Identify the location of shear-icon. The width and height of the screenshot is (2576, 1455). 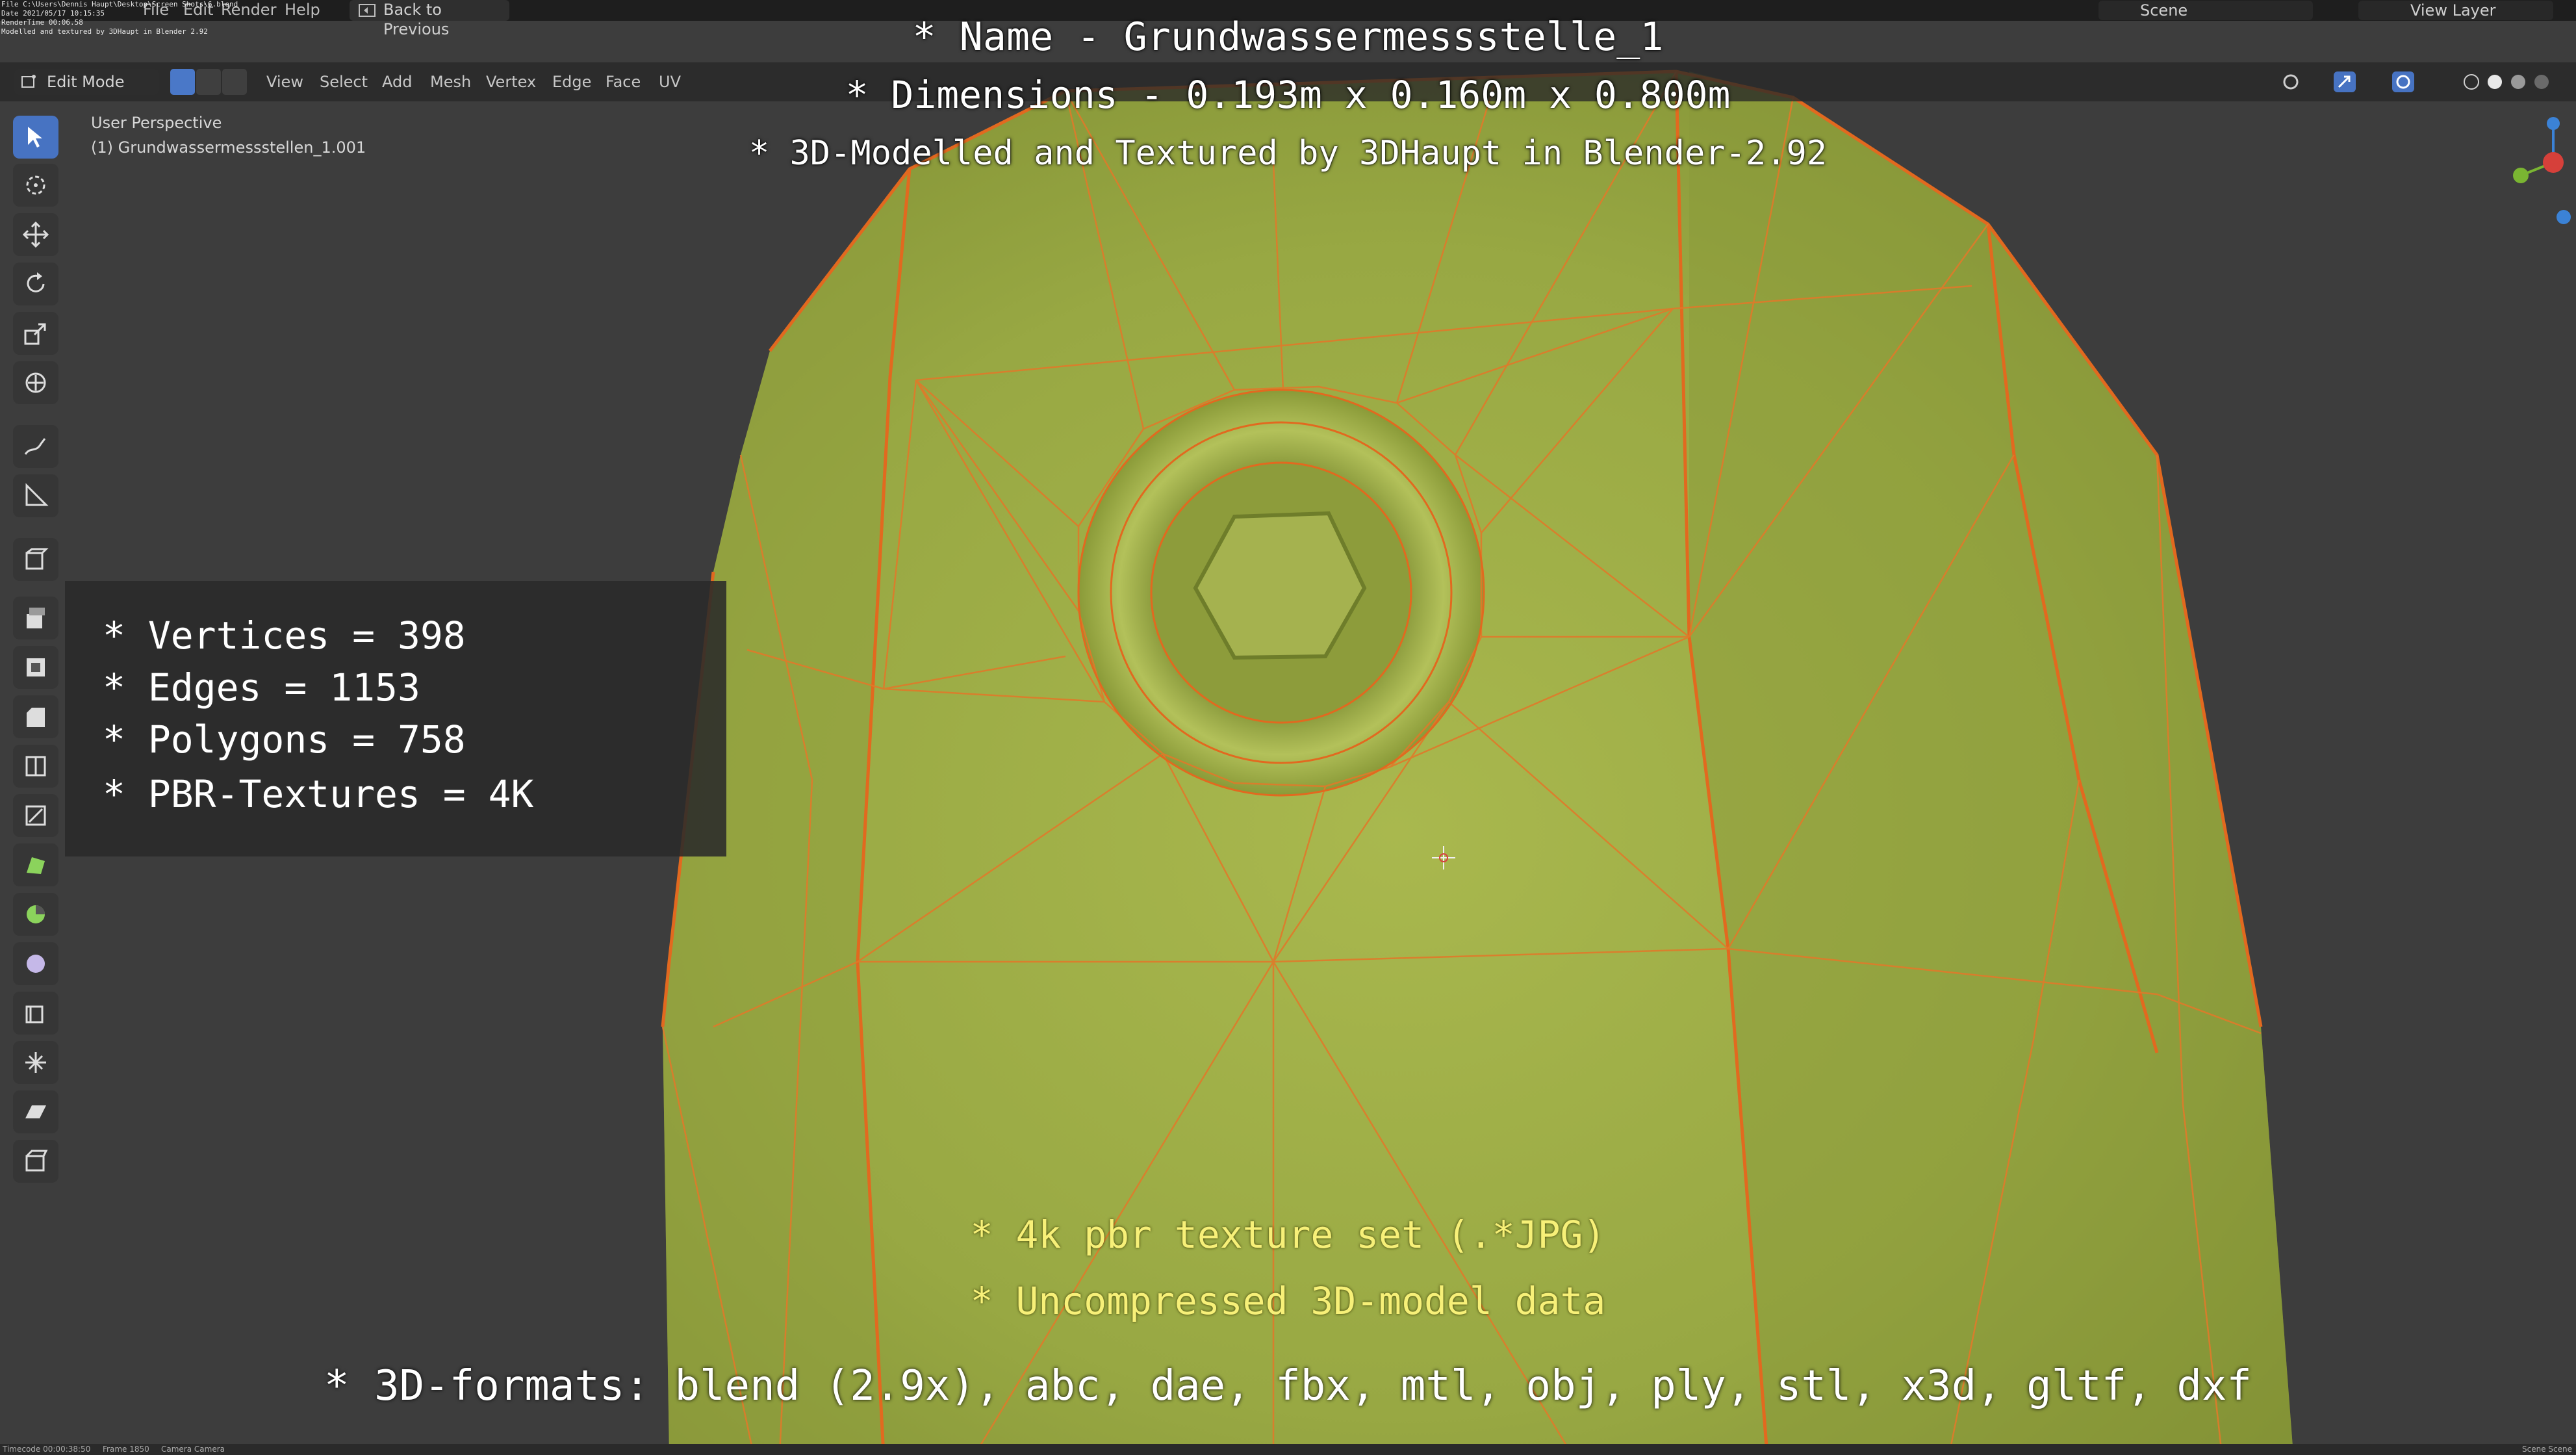
(35, 1112).